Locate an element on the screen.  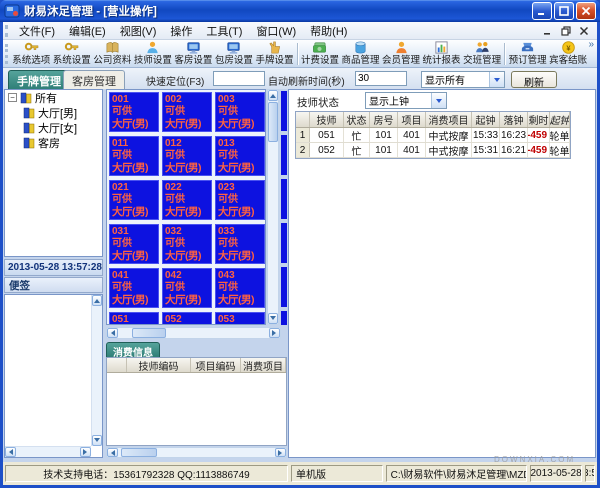
mdi-close-button is located at coordinates (583, 30).